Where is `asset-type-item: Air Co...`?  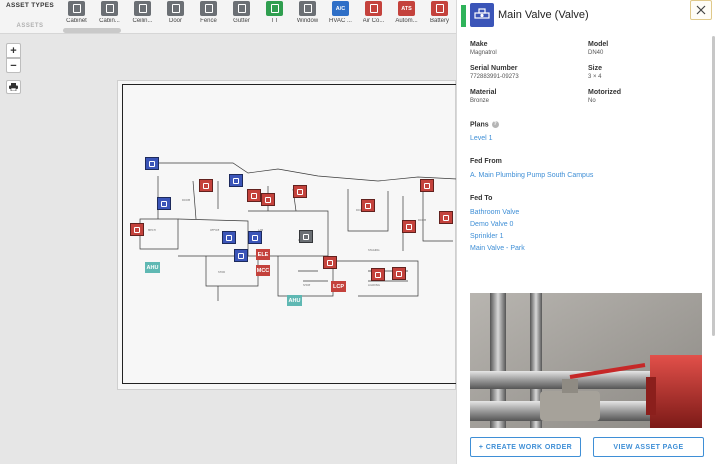
asset-type-item: Air Co... is located at coordinates (373, 17).